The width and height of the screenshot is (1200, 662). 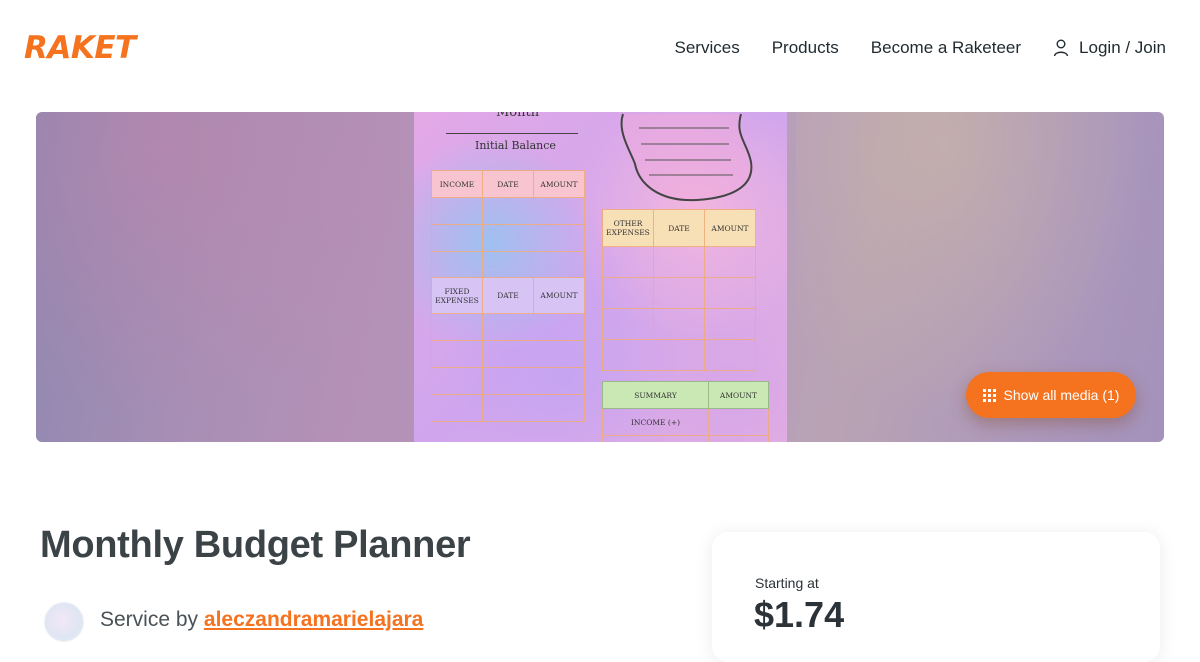 What do you see at coordinates (149, 619) in the screenshot?
I see `service-by-prefix: Service by` at bounding box center [149, 619].